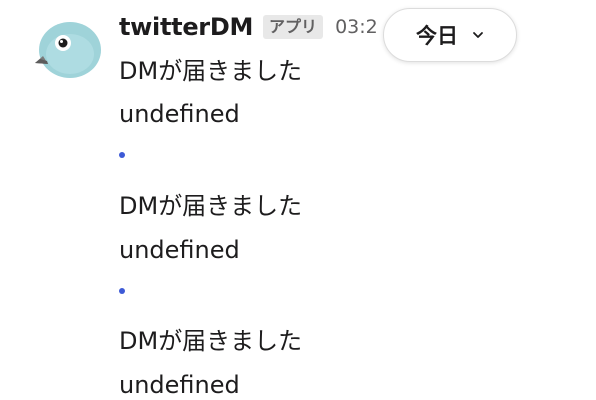 The width and height of the screenshot is (596, 400). I want to click on sender-name: twitterDM, so click(186, 27).